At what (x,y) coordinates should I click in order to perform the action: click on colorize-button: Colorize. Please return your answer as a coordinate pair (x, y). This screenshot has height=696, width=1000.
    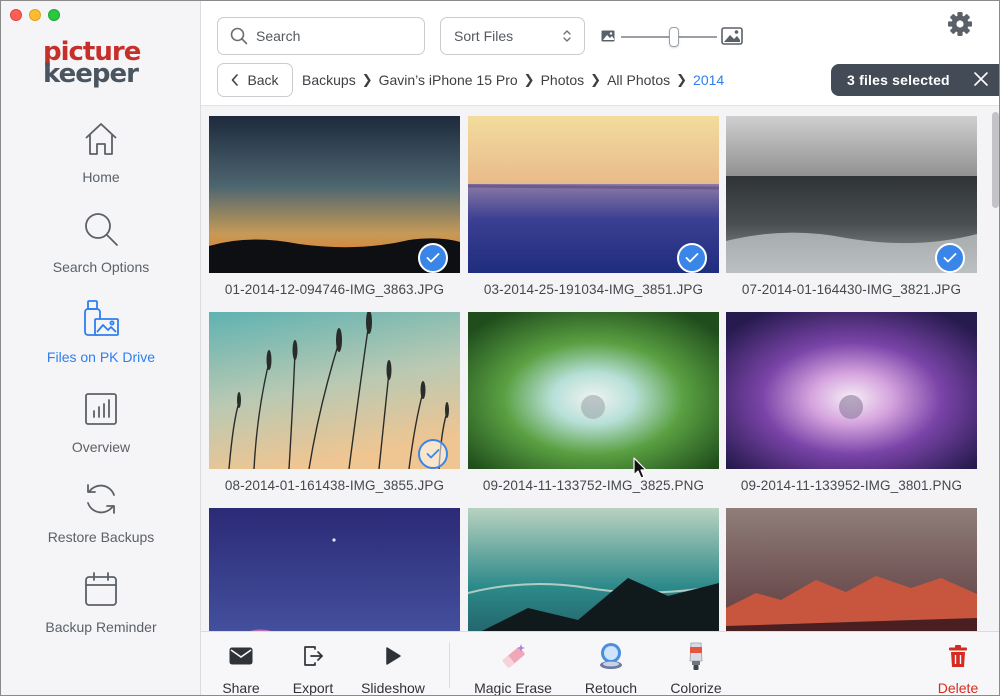
    Looking at the image, I should click on (696, 664).